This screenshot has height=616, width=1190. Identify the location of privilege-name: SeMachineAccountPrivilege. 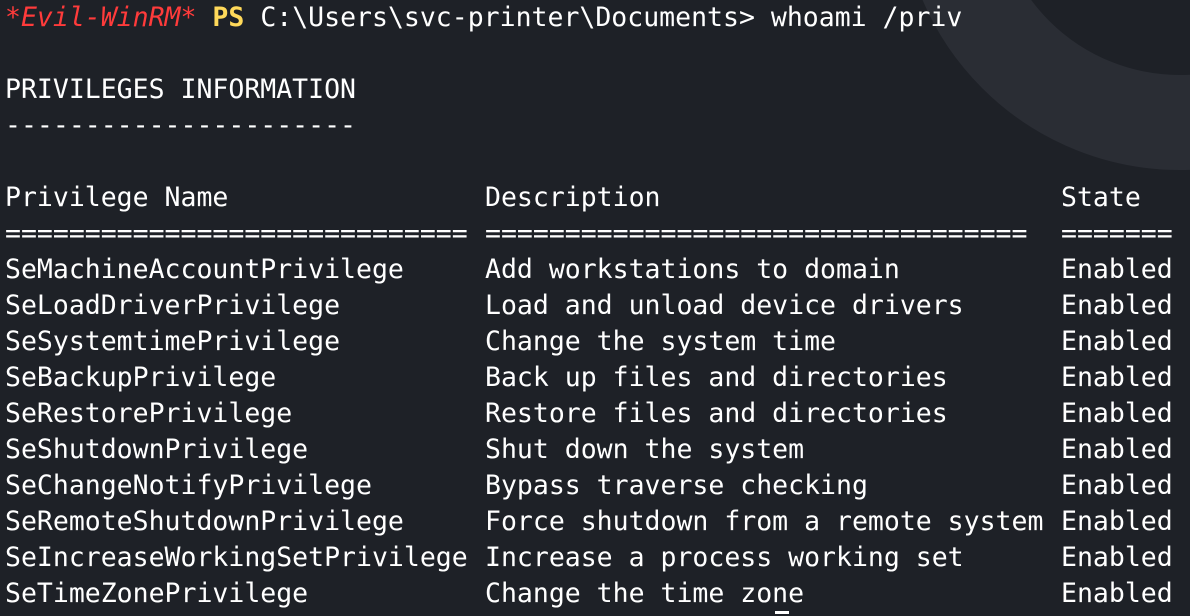
(204, 269).